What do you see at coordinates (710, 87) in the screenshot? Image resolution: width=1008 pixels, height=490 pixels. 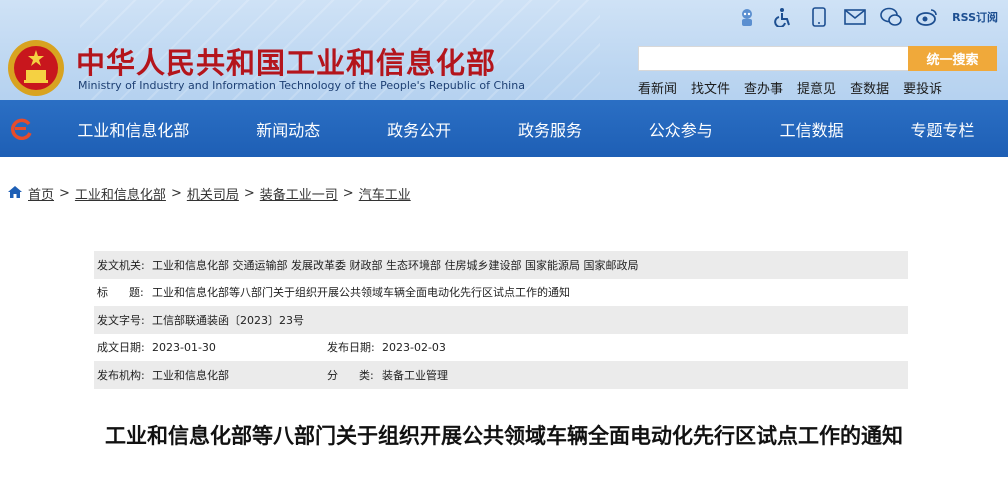 I see `quick-link-documents: 找文件` at bounding box center [710, 87].